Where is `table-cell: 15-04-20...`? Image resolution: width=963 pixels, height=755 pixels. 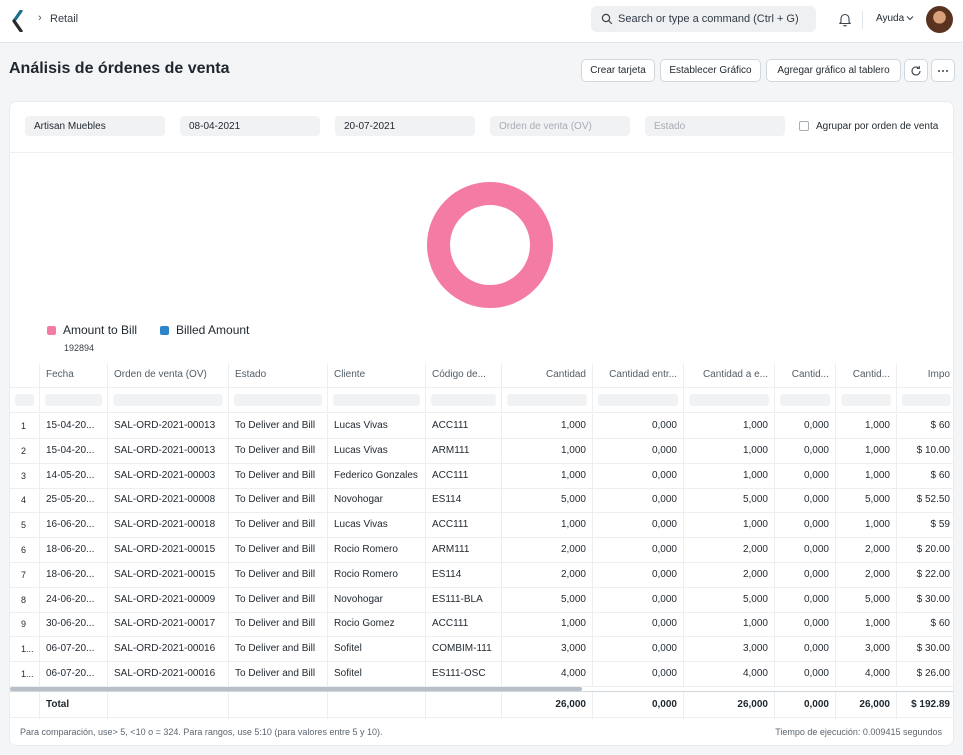 table-cell: 15-04-20... is located at coordinates (74, 426).